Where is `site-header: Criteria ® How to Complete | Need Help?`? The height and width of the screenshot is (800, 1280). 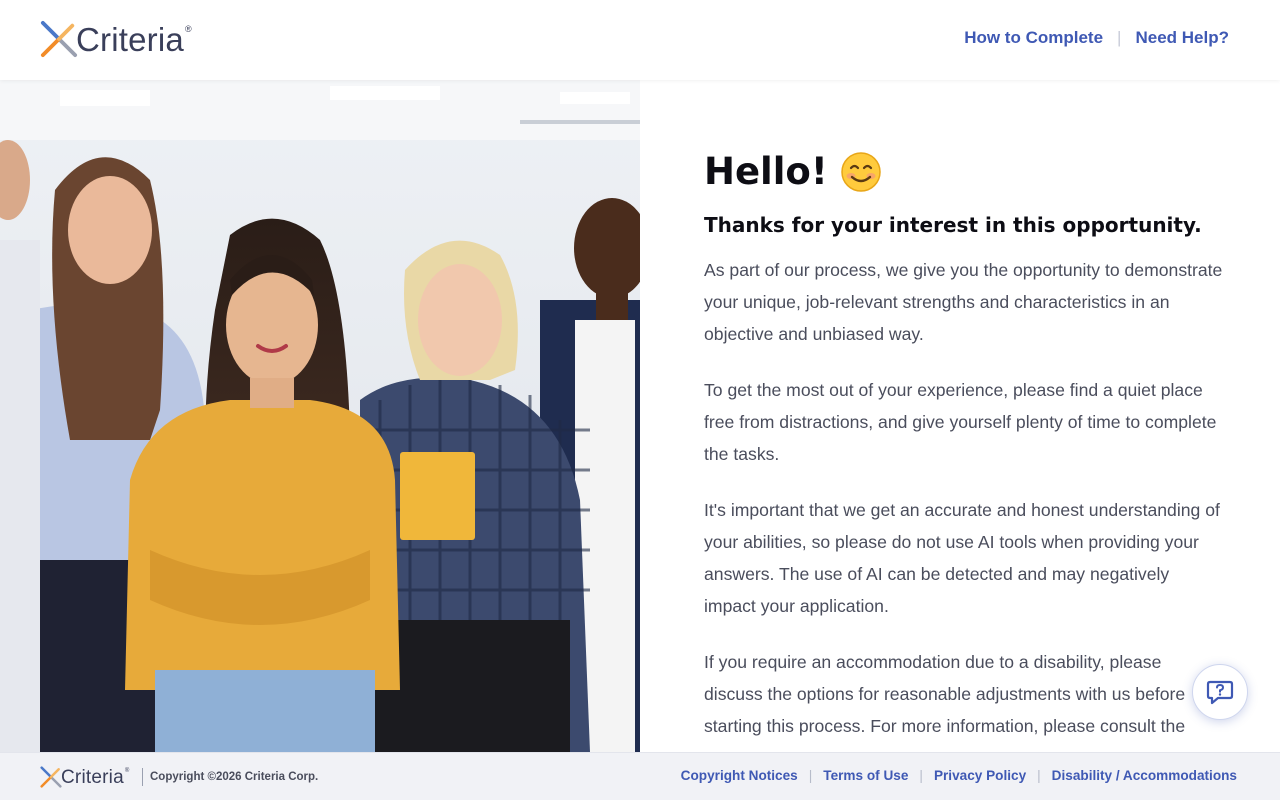
site-header: Criteria ® How to Complete | Need Help? is located at coordinates (640, 40).